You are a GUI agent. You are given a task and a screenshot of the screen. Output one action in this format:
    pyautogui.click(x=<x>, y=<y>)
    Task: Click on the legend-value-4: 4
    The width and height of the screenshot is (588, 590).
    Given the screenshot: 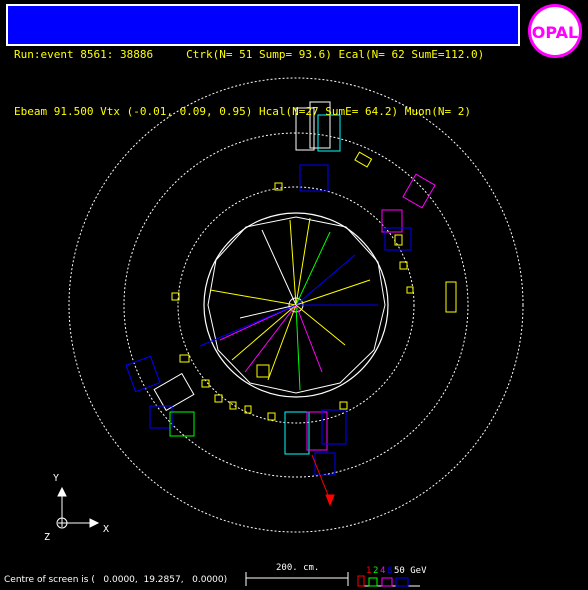 What is the action you would take?
    pyautogui.click(x=382, y=571)
    